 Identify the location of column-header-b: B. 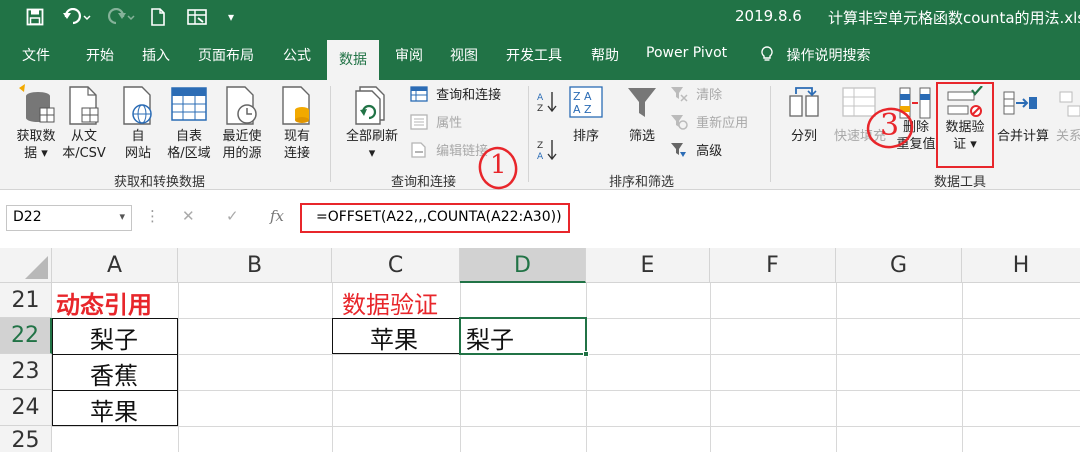
(255, 265).